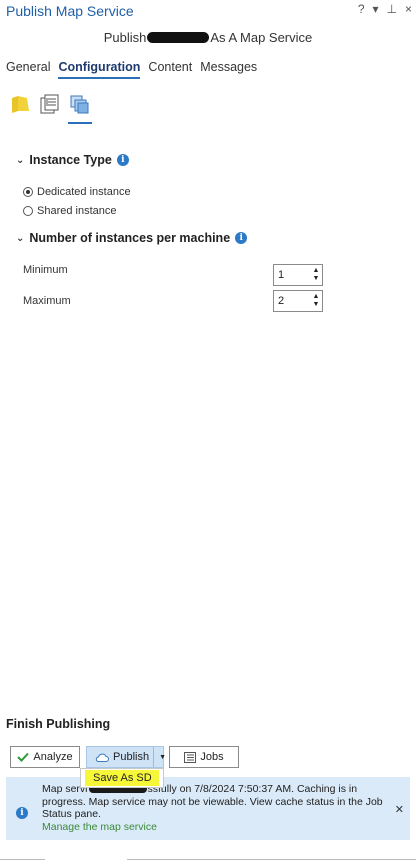 The width and height of the screenshot is (416, 865). What do you see at coordinates (212, 757) in the screenshot?
I see `jobs-label: Jobs` at bounding box center [212, 757].